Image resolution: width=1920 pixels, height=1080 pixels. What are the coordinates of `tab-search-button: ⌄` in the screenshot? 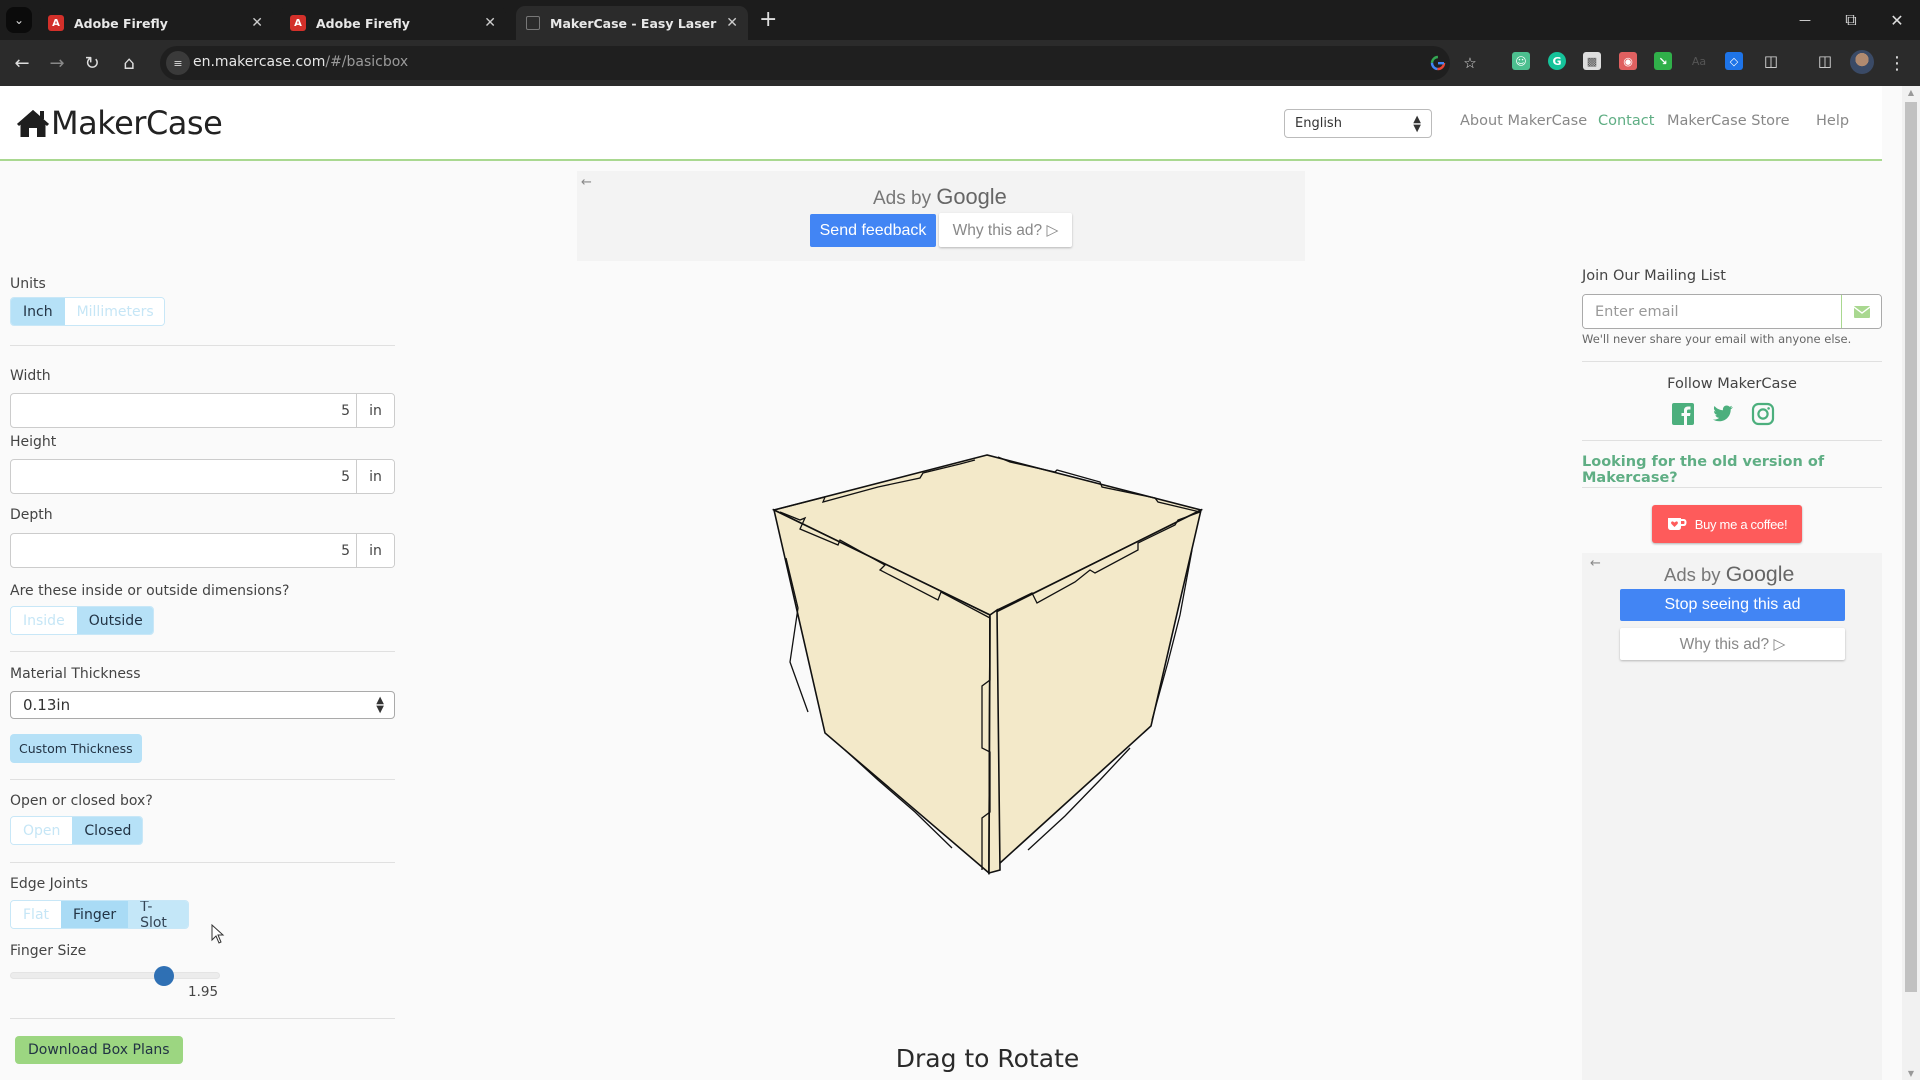 It's located at (19, 20).